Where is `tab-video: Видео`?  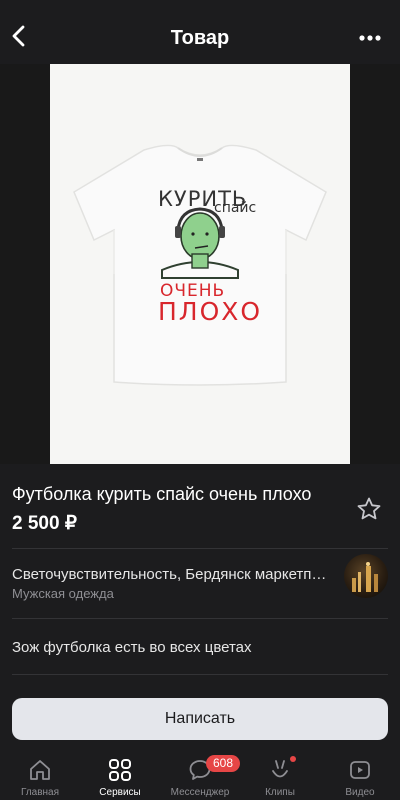
tab-video: Видео is located at coordinates (360, 775).